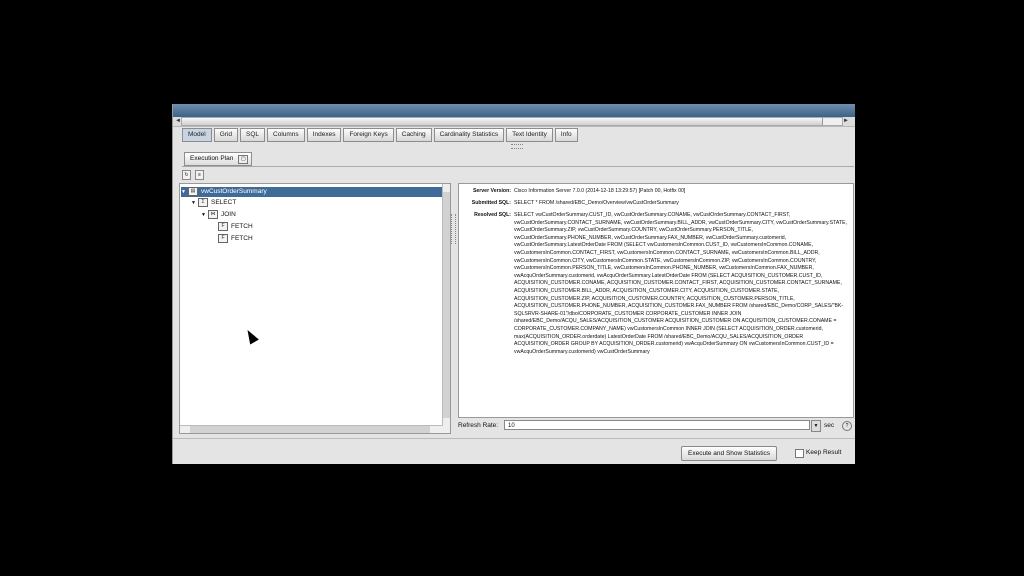 The width and height of the screenshot is (1024, 576). I want to click on tree-node-fetch-2: F FETCH, so click(235, 239).